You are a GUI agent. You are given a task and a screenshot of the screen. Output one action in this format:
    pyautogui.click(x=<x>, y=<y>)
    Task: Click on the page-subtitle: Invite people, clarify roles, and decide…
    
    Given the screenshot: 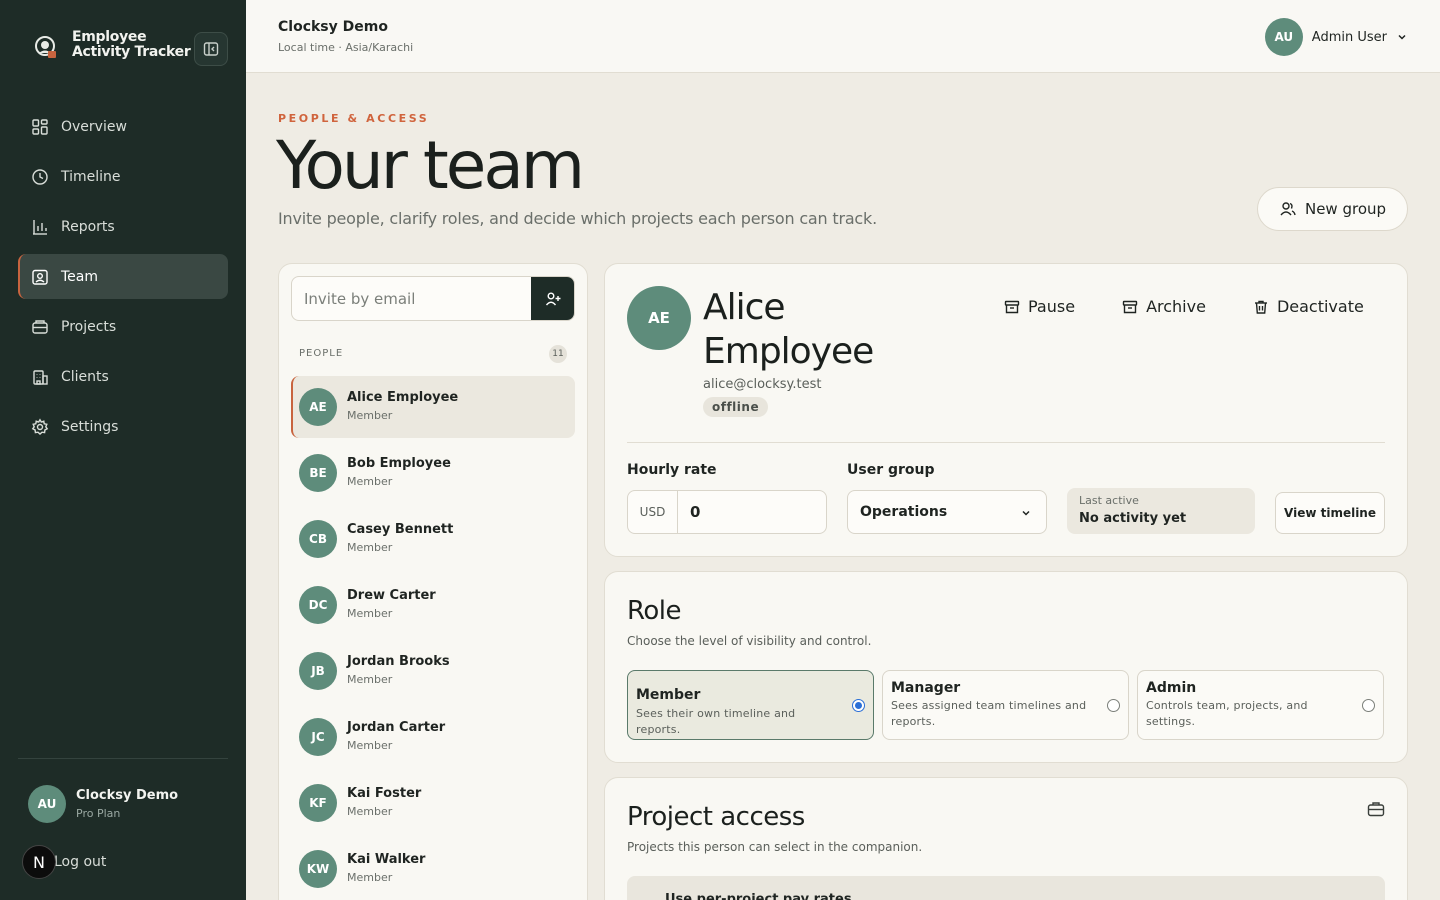 What is the action you would take?
    pyautogui.click(x=577, y=218)
    